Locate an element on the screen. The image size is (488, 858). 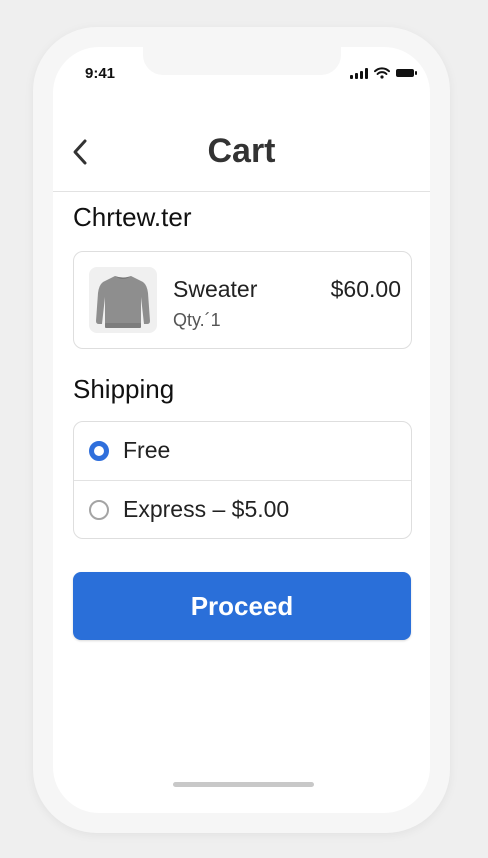
item-price: $60.00 is located at coordinates (365, 289).